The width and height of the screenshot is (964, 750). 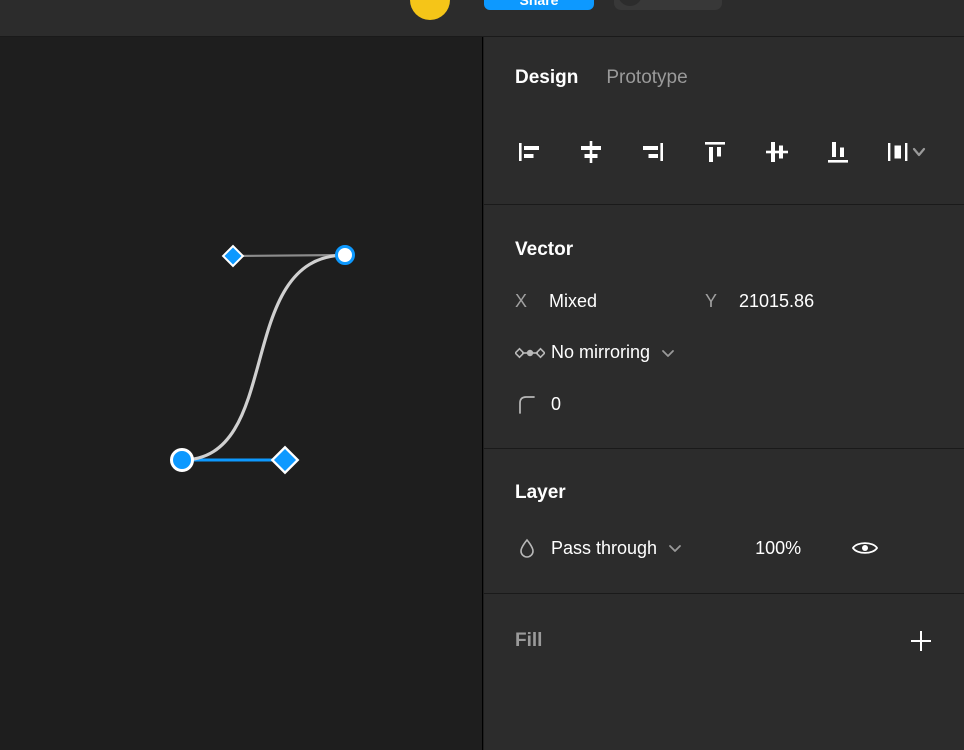 What do you see at coordinates (546, 80) in the screenshot?
I see `tab-design: Design` at bounding box center [546, 80].